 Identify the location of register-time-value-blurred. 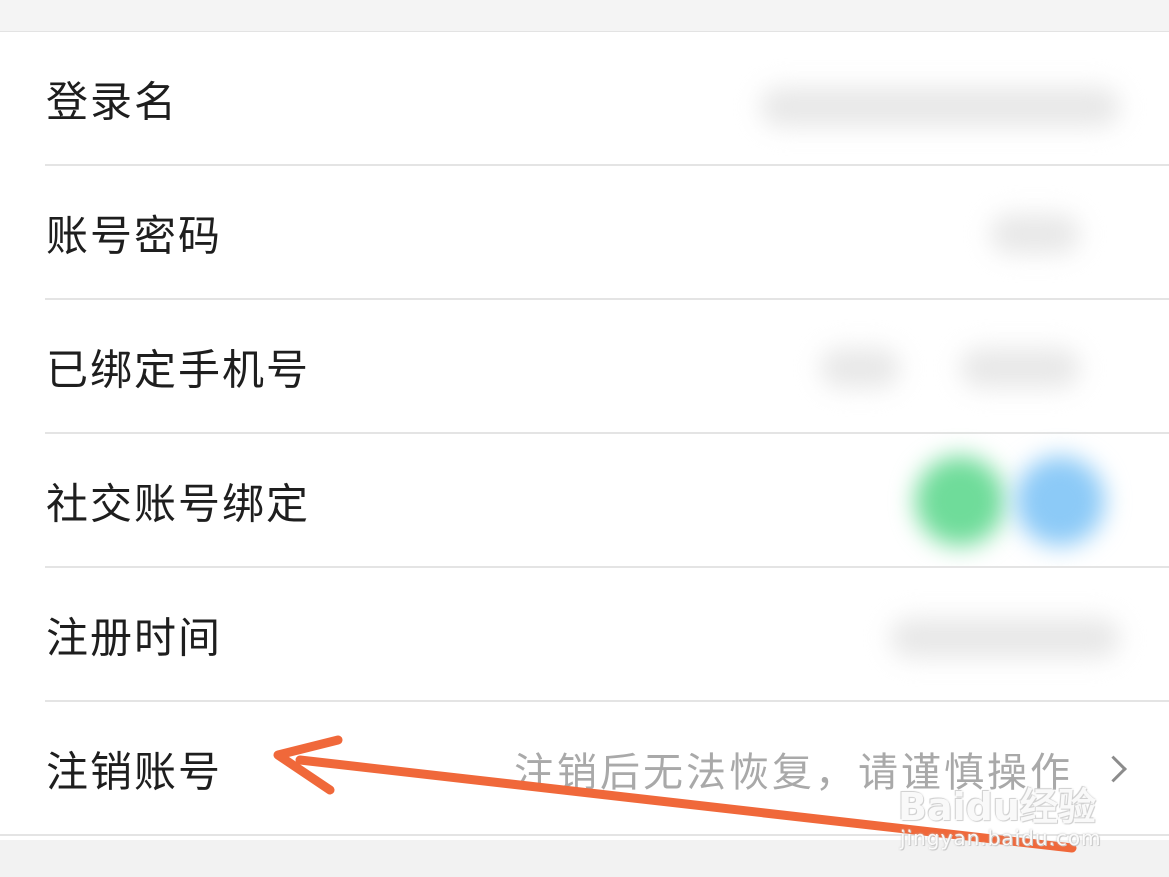
(1005, 638).